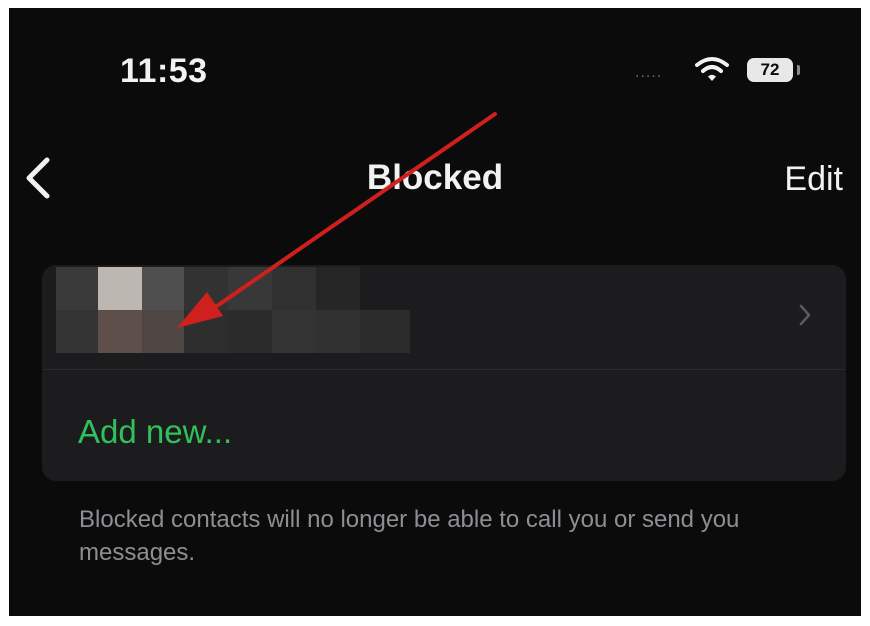  Describe the element at coordinates (798, 70) in the screenshot. I see `battery-cap` at that location.